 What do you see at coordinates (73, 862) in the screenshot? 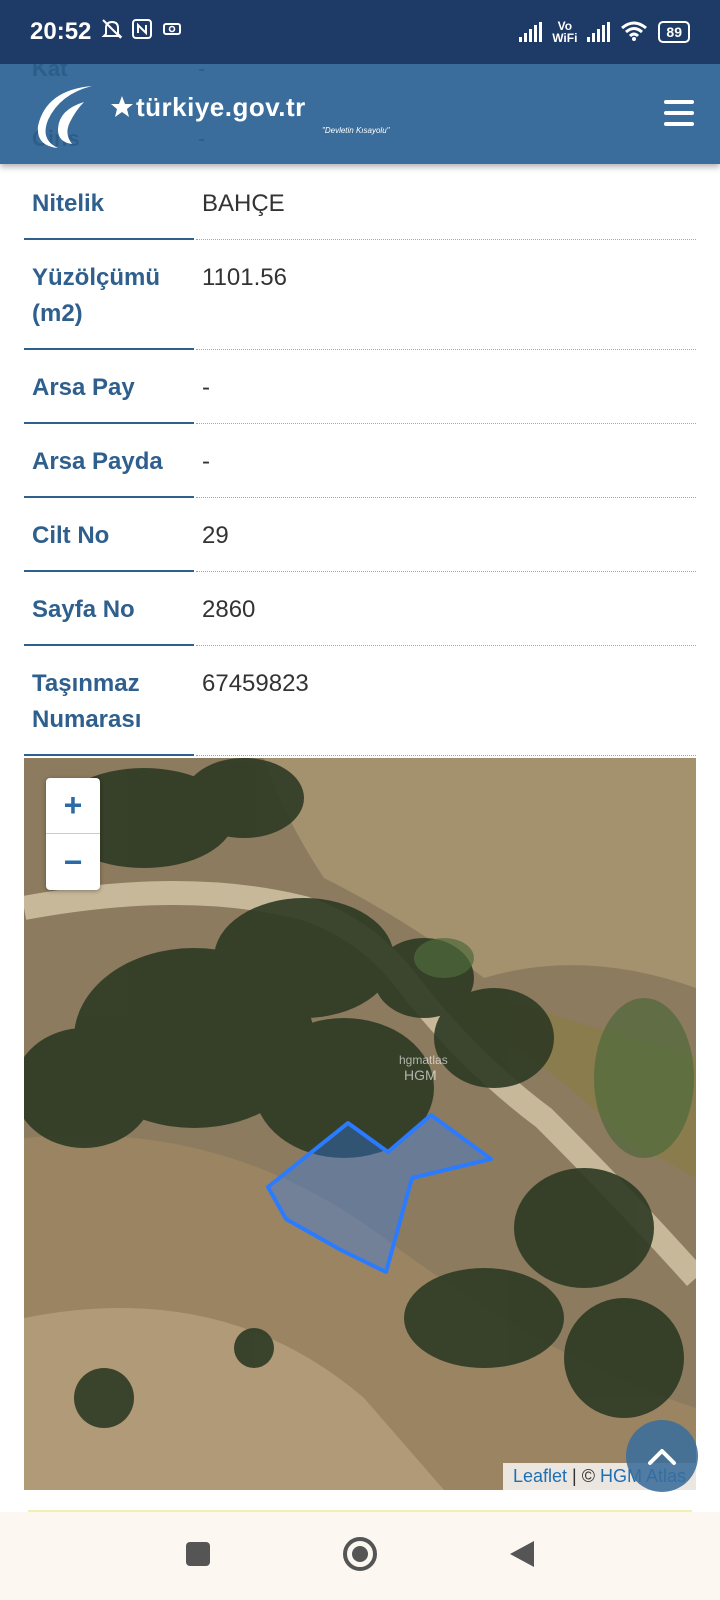
I see `zoom-out-button: −` at bounding box center [73, 862].